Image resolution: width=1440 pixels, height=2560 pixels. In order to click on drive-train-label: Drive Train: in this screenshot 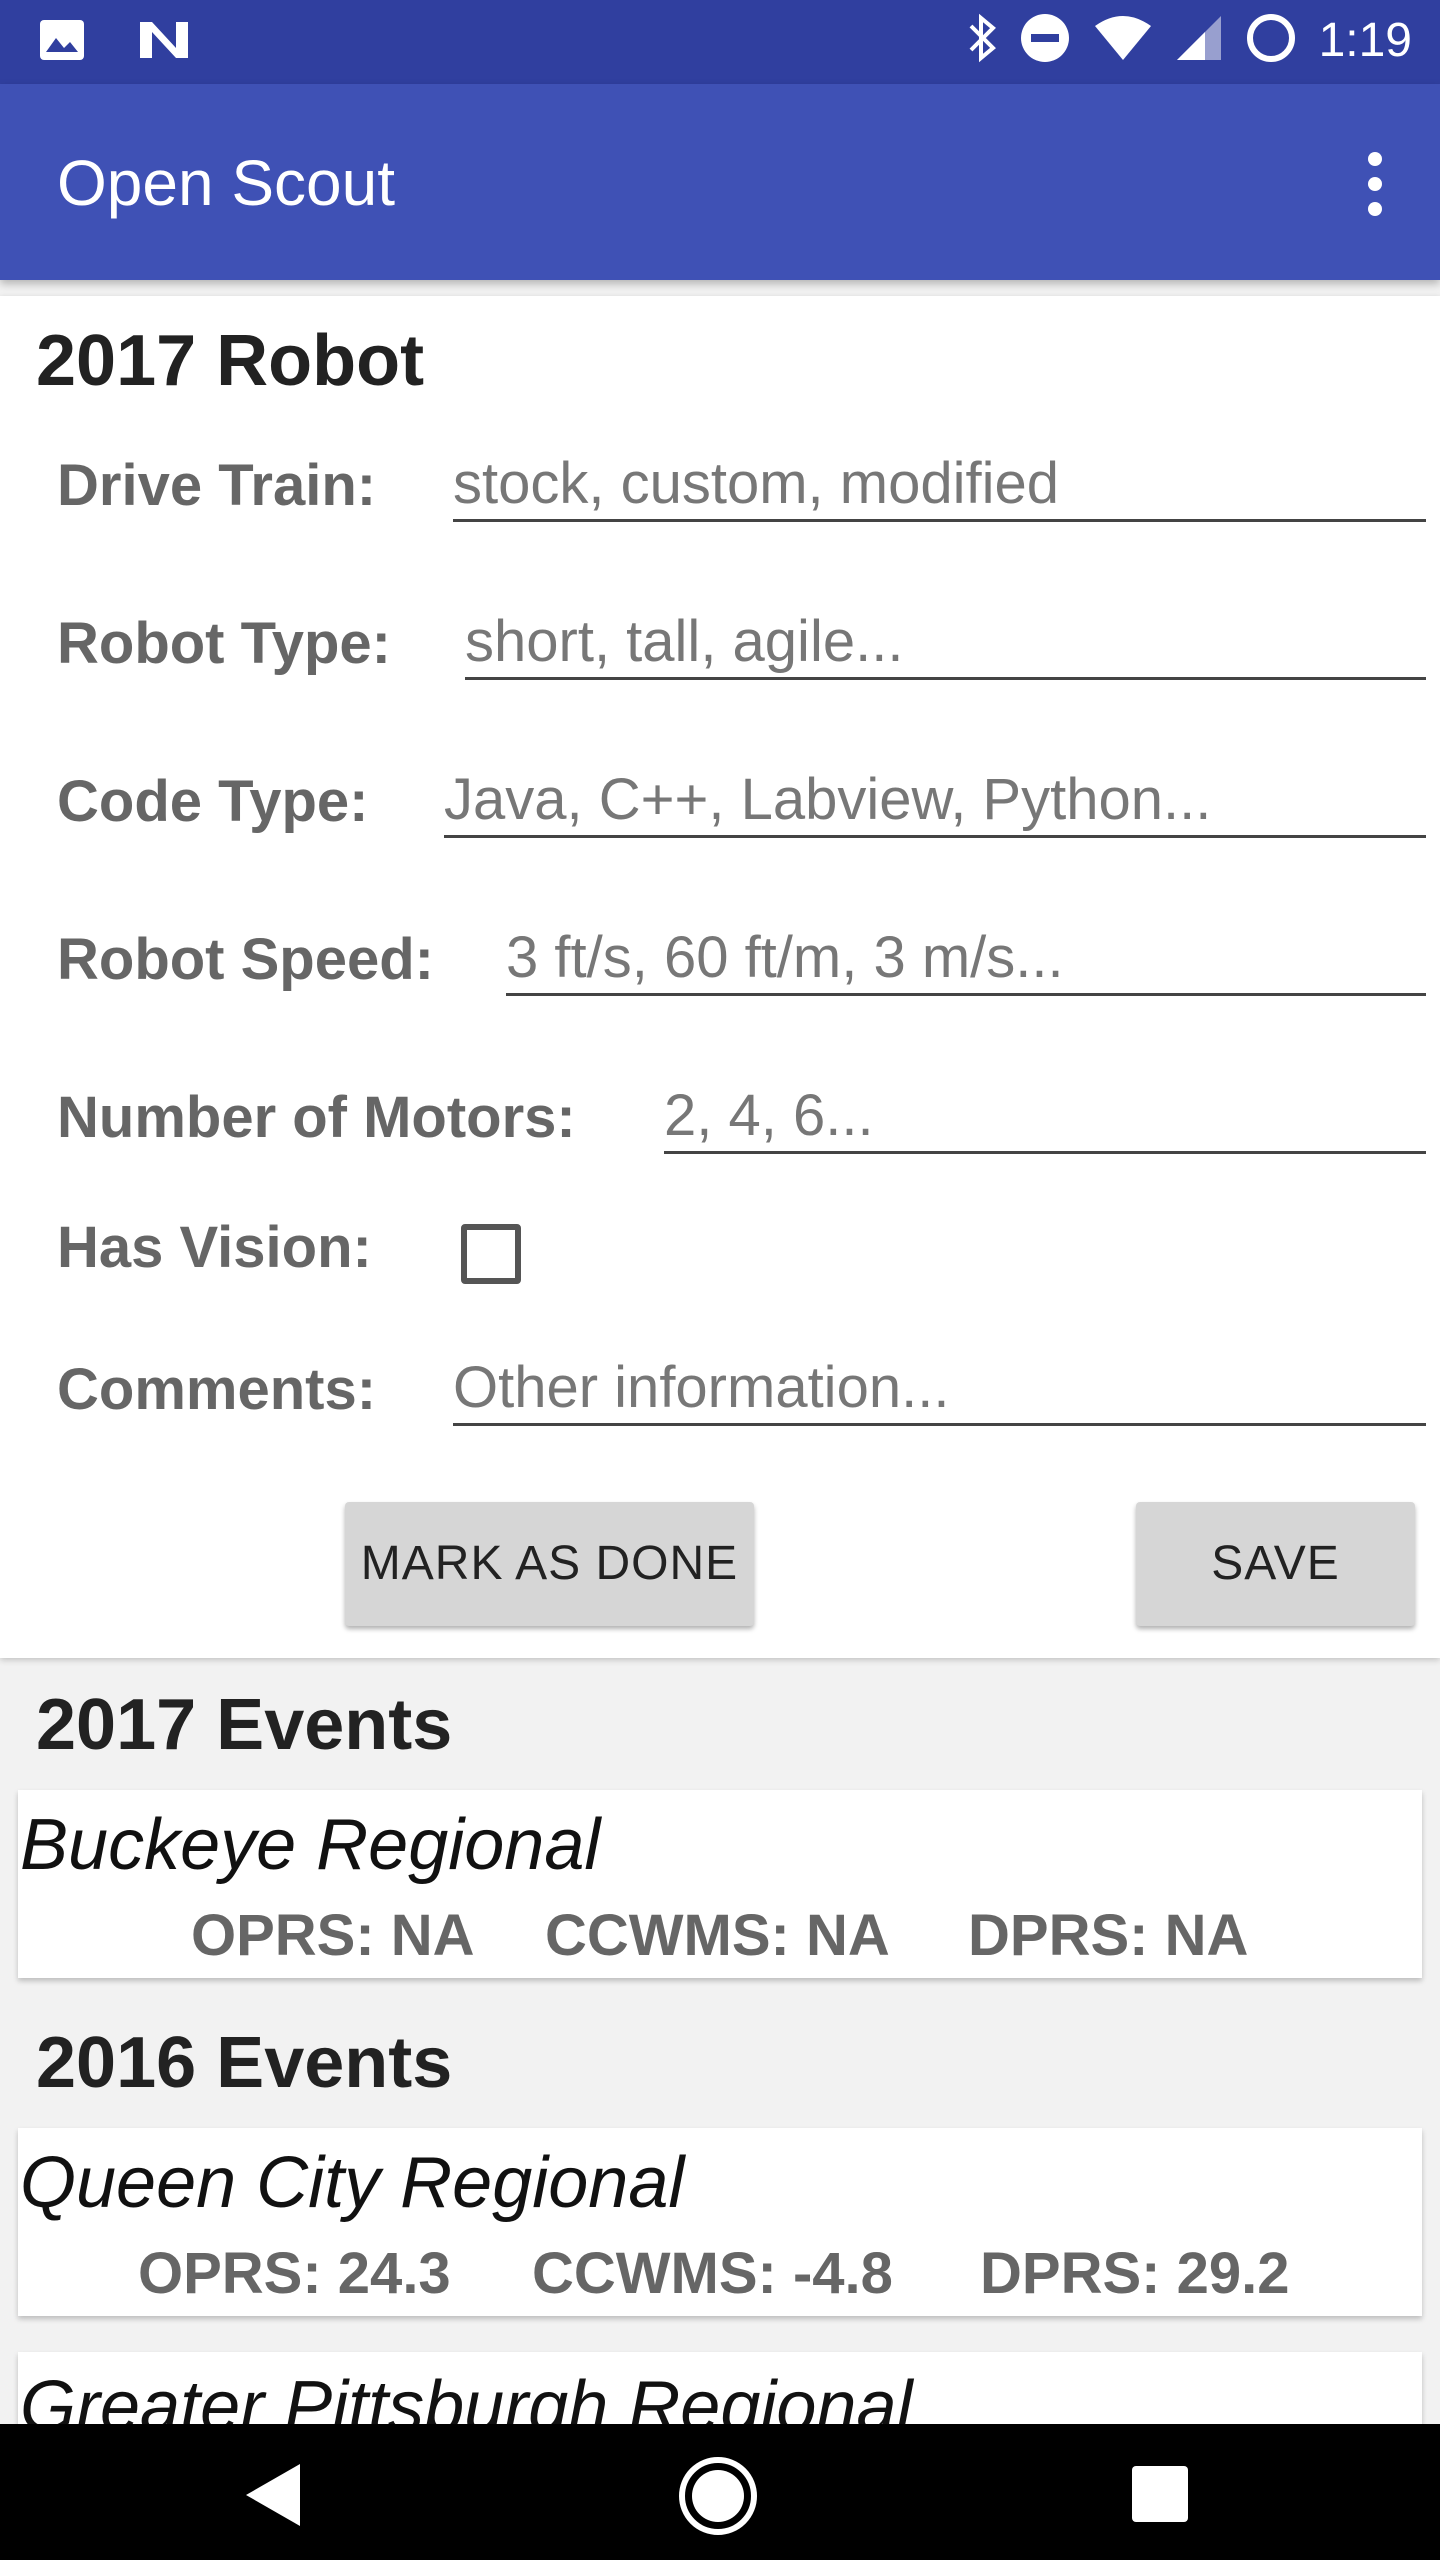, I will do `click(217, 485)`.